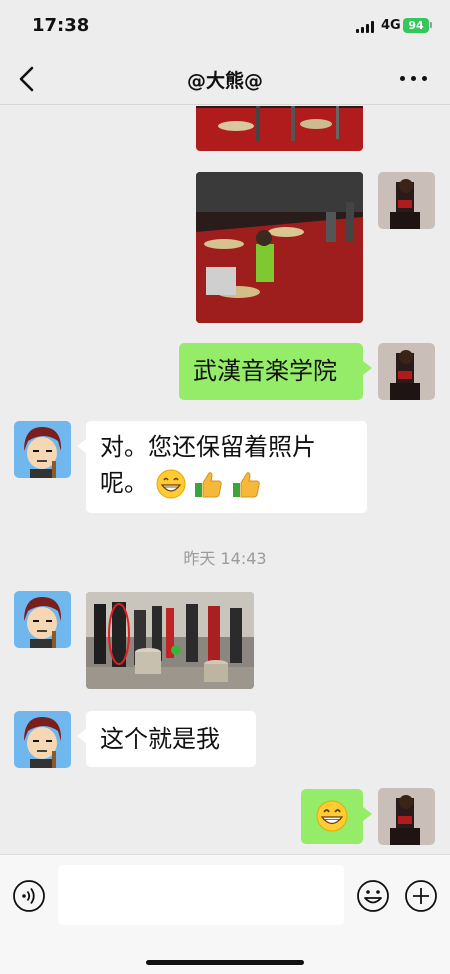 Image resolution: width=450 pixels, height=974 pixels. What do you see at coordinates (225, 558) in the screenshot?
I see `timestamp: 昨天 14:43` at bounding box center [225, 558].